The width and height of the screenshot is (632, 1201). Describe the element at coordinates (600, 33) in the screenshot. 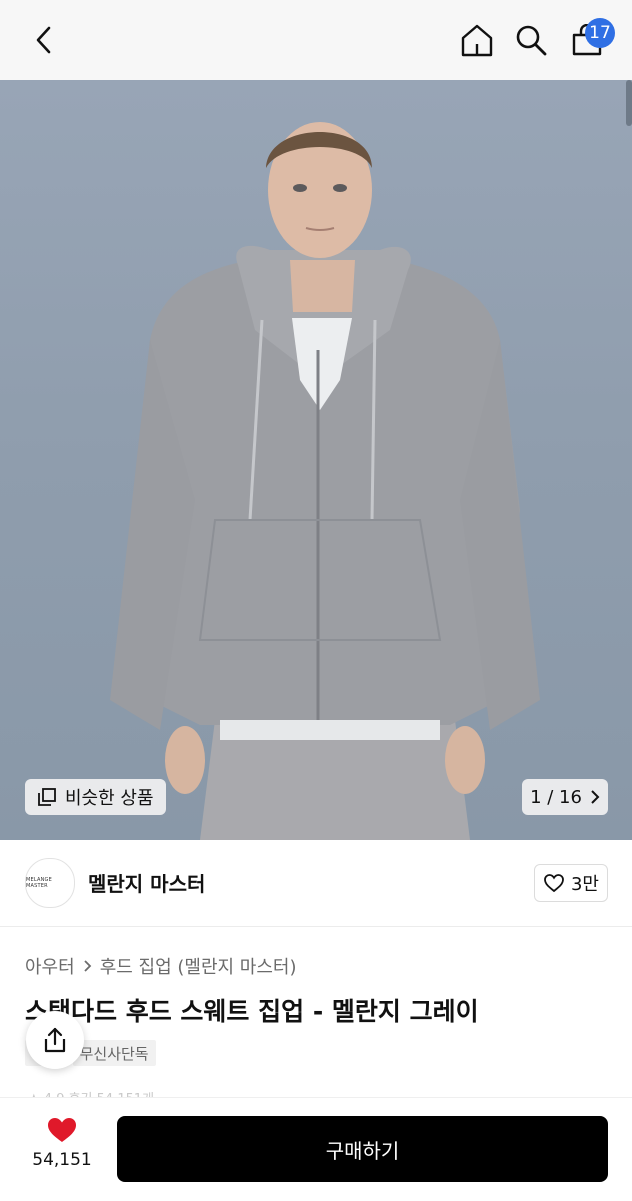

I see `cart-count-badge: 17` at that location.